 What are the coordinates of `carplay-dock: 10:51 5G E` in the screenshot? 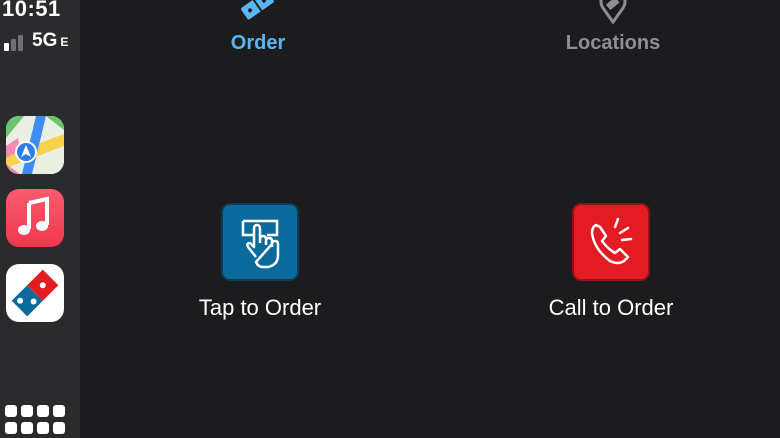 It's located at (40, 219).